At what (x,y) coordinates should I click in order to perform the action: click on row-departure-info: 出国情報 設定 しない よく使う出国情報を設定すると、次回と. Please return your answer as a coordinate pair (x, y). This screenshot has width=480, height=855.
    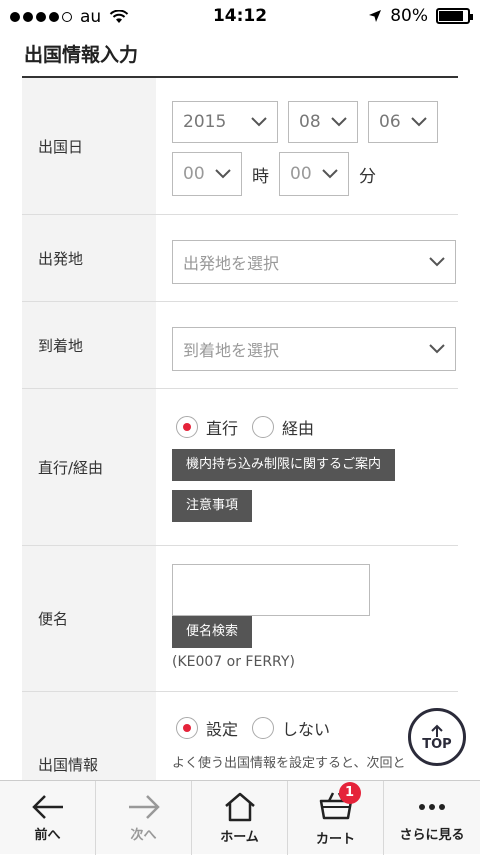
    Looking at the image, I should click on (240, 739).